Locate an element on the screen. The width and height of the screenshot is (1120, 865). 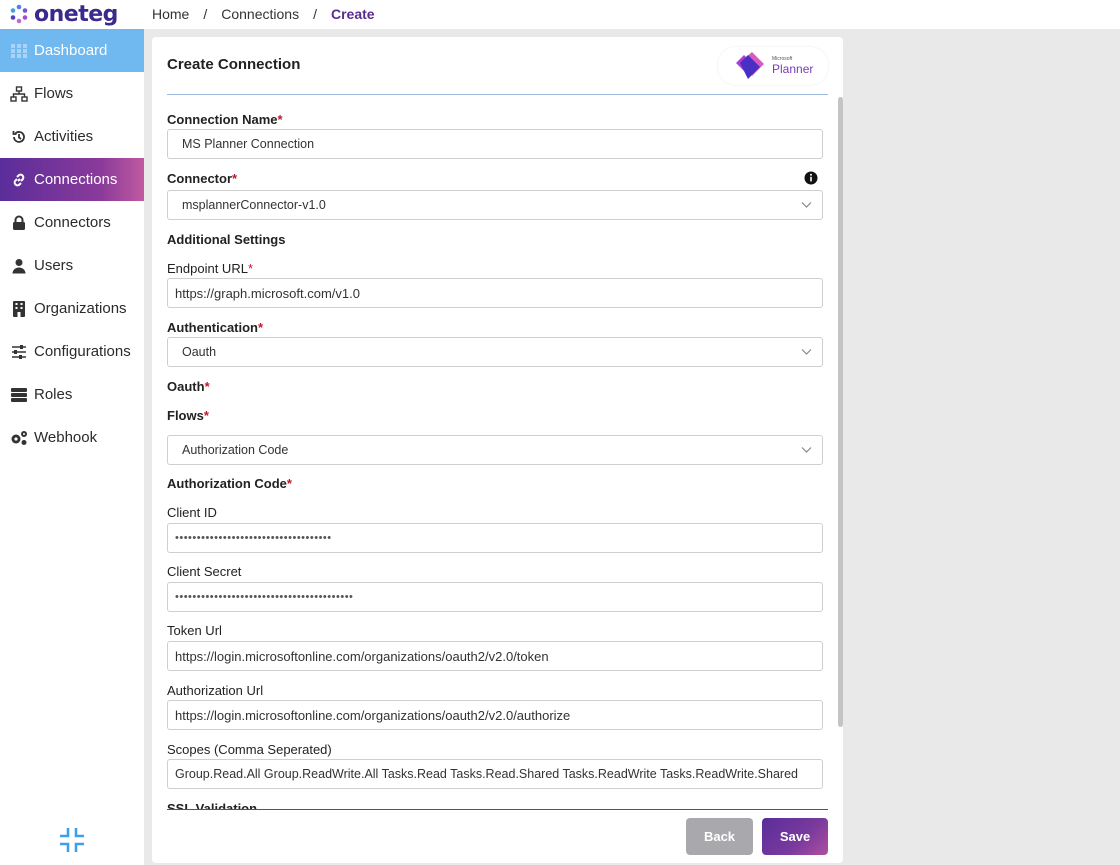
planner-logo-icon is located at coordinates (750, 65).